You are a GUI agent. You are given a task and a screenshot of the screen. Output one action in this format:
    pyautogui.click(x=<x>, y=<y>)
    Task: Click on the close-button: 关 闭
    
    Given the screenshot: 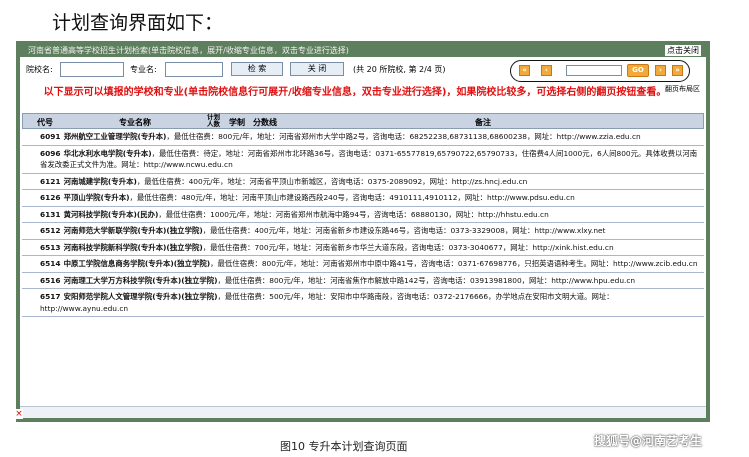 What is the action you would take?
    pyautogui.click(x=317, y=69)
    